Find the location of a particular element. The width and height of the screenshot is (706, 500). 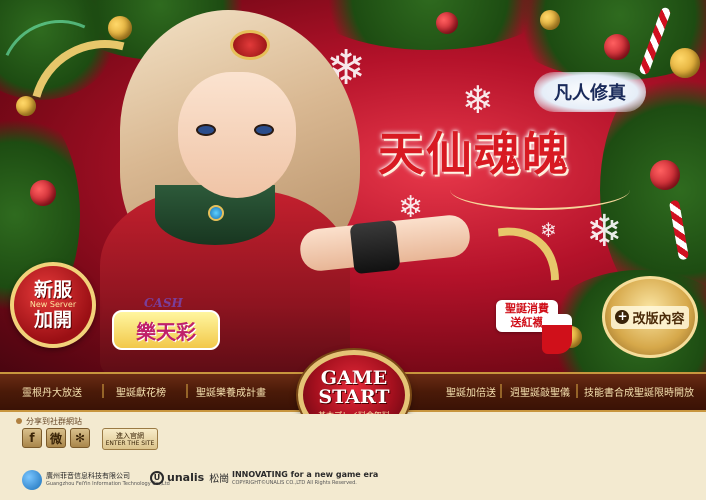

update-content-label-wrap: + 改版內容 is located at coordinates (650, 317).